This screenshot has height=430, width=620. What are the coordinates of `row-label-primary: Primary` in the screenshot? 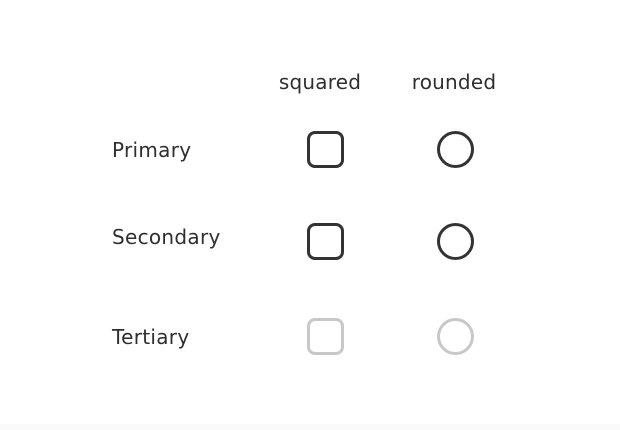 It's located at (152, 150).